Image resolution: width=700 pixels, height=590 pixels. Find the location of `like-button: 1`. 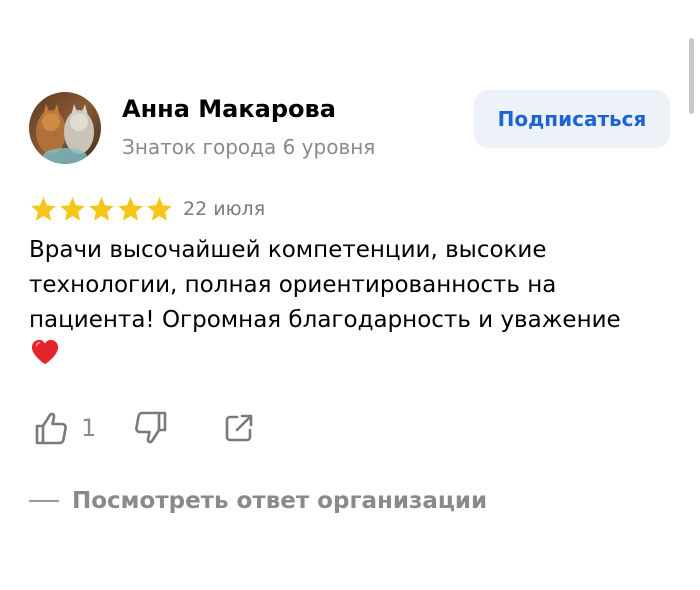

like-button: 1 is located at coordinates (64, 428).